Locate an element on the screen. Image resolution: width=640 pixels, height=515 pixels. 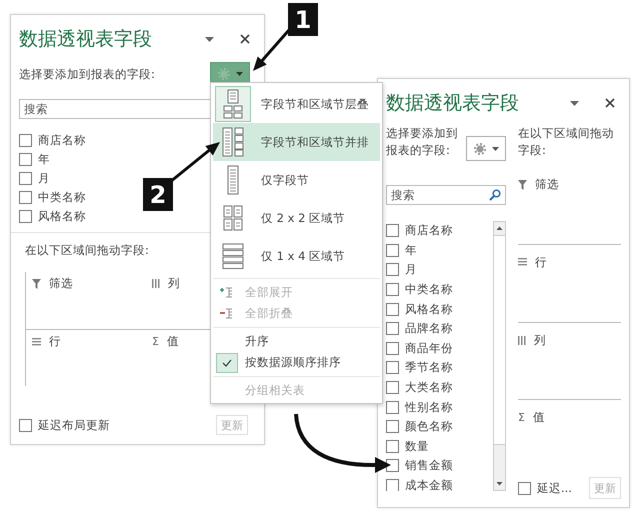
field-label: 颜色名称 is located at coordinates (429, 426).